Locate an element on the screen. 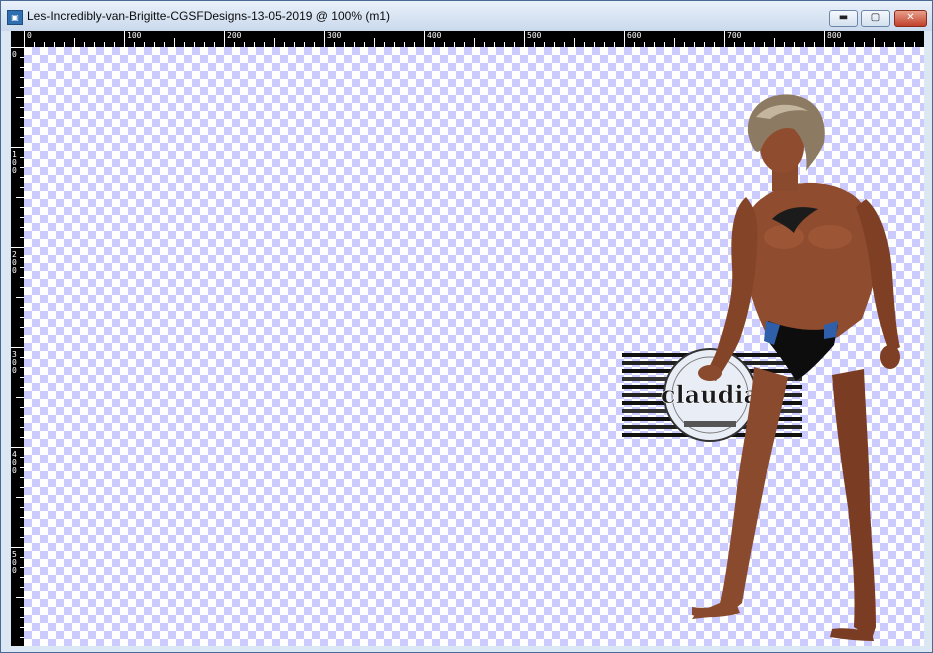  ruler-label: 700 is located at coordinates (734, 35).